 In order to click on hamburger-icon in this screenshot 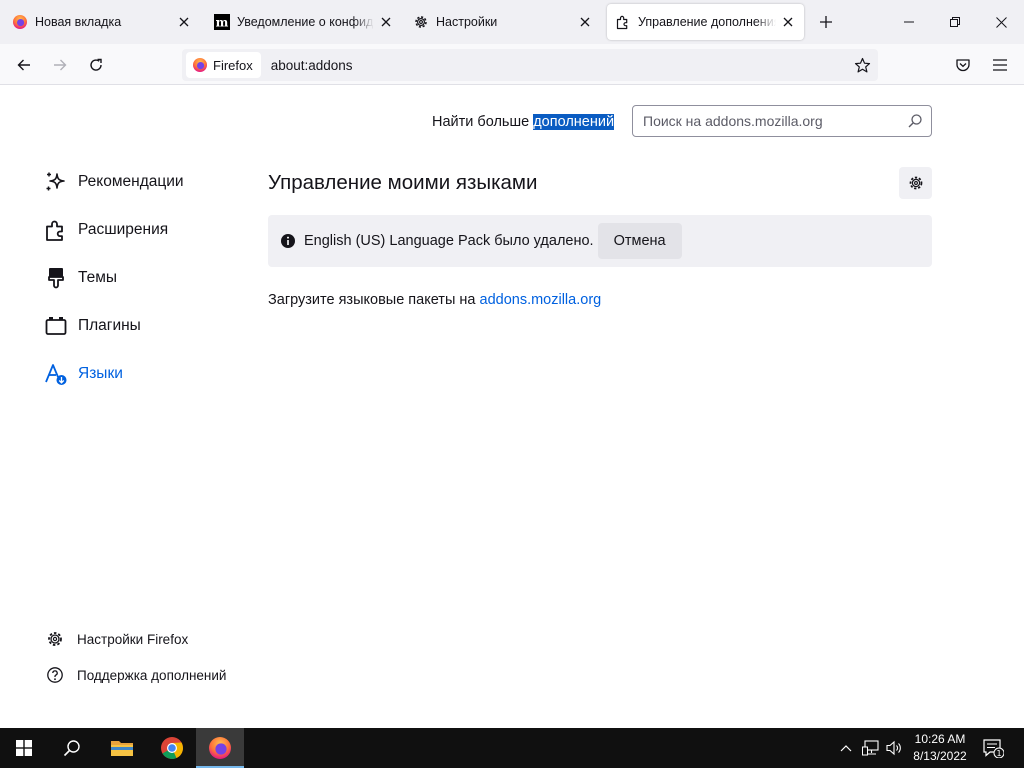, I will do `click(1000, 65)`.